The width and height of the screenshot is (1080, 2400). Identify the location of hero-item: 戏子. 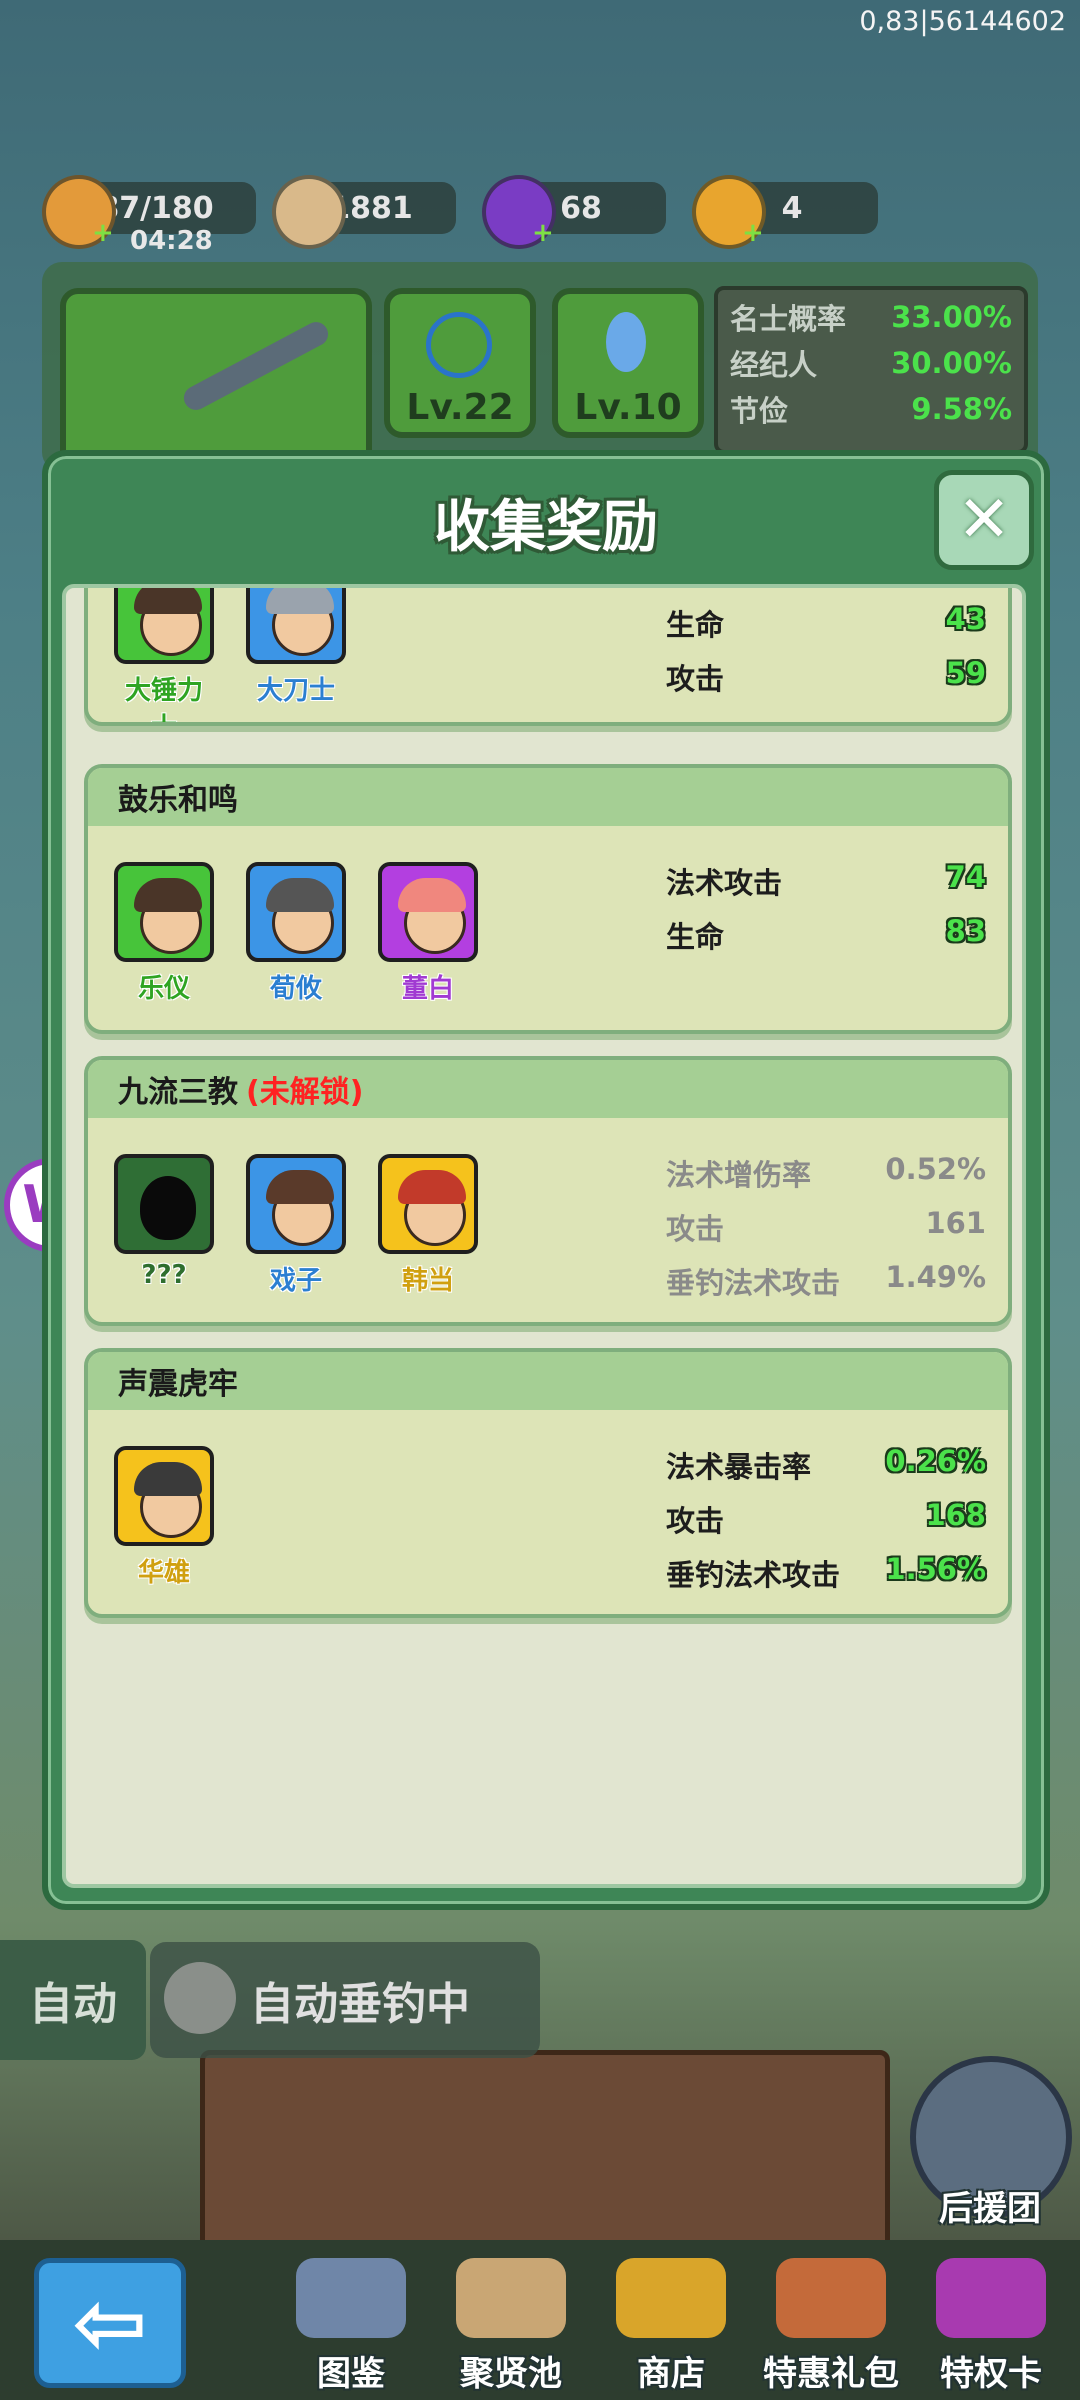
(296, 1225).